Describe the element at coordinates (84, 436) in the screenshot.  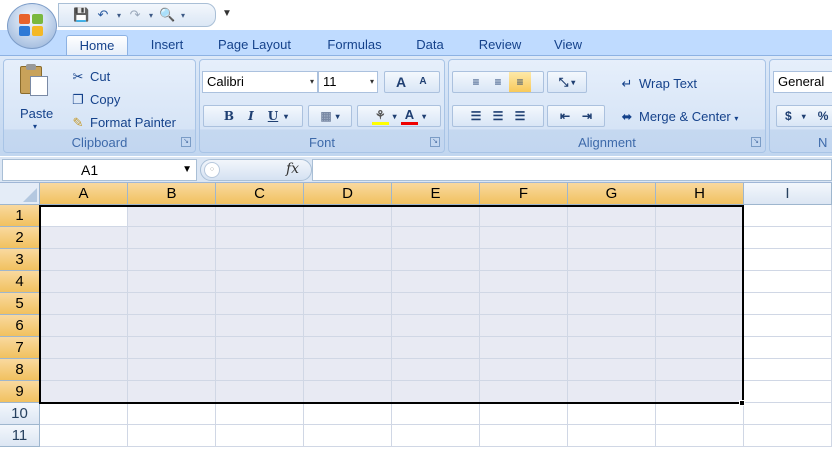
I see `cell-a11` at that location.